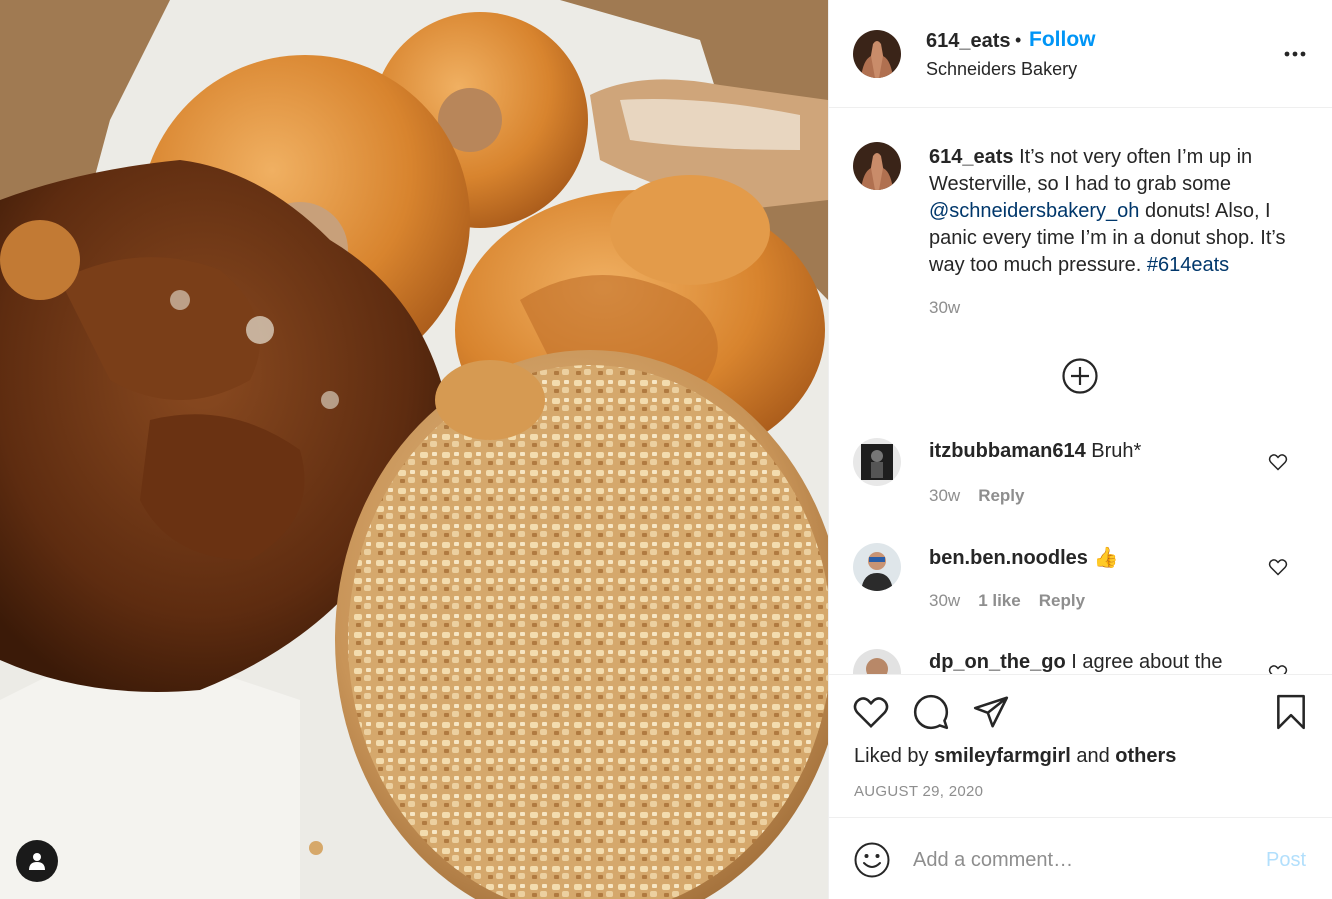  What do you see at coordinates (1106, 558) in the screenshot?
I see `comment-body: 👍` at bounding box center [1106, 558].